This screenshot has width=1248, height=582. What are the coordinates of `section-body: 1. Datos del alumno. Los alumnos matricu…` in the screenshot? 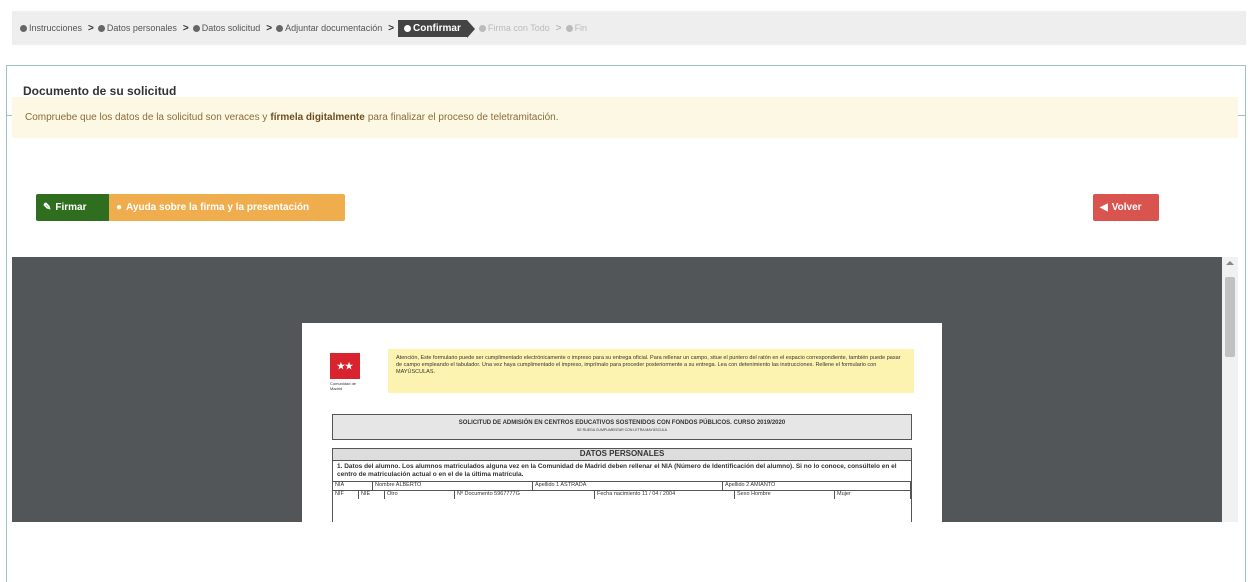 It's located at (617, 470).